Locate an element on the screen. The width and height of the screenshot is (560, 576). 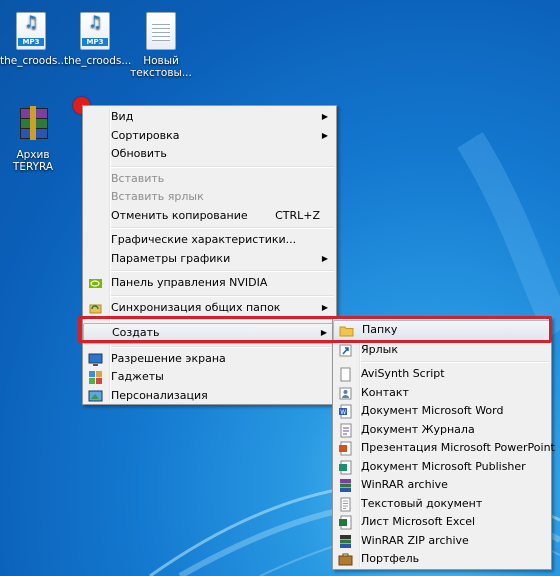
desktop-icon-archive: Архив TERYRA is located at coordinates (33, 139).